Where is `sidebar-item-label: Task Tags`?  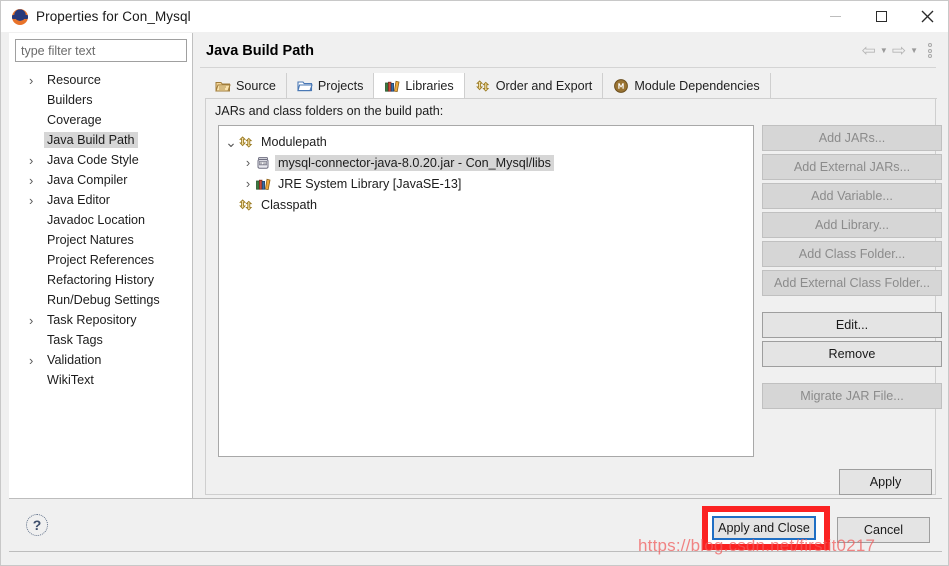
sidebar-item-label: Task Tags is located at coordinates (75, 340).